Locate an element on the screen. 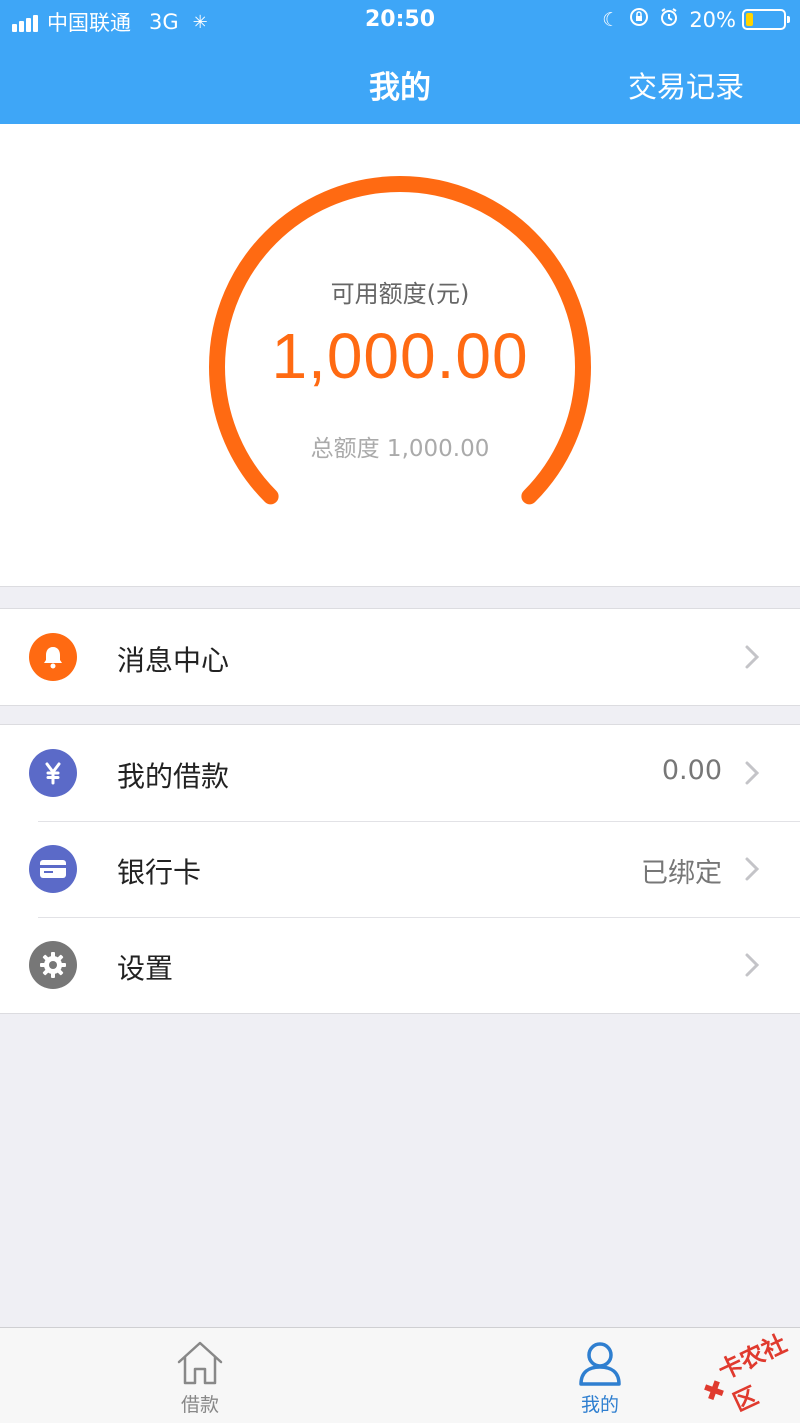  menu-item-my-loans: 我的借款 0.00 is located at coordinates (400, 773).